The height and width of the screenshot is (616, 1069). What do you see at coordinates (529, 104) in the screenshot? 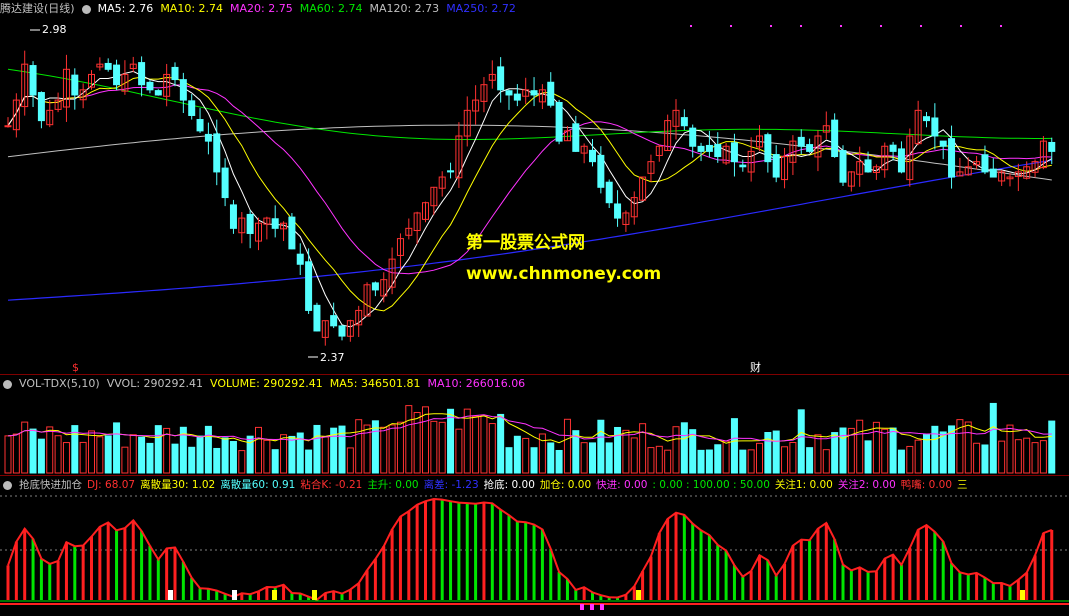
I see `ma60-line` at bounding box center [529, 104].